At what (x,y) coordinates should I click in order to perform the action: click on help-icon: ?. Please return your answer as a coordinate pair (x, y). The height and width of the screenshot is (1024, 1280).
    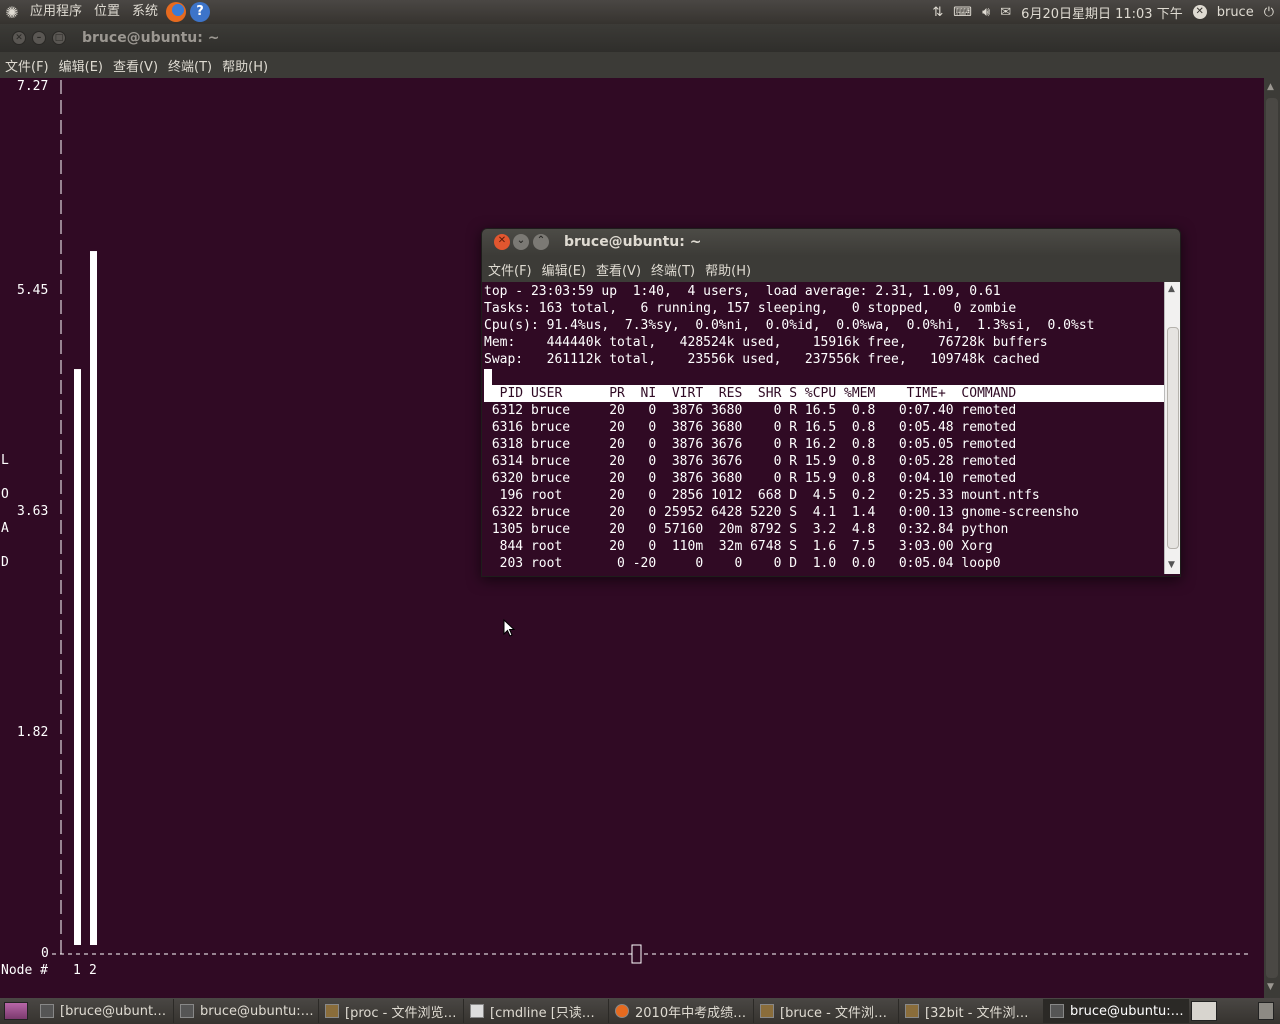
    Looking at the image, I should click on (200, 12).